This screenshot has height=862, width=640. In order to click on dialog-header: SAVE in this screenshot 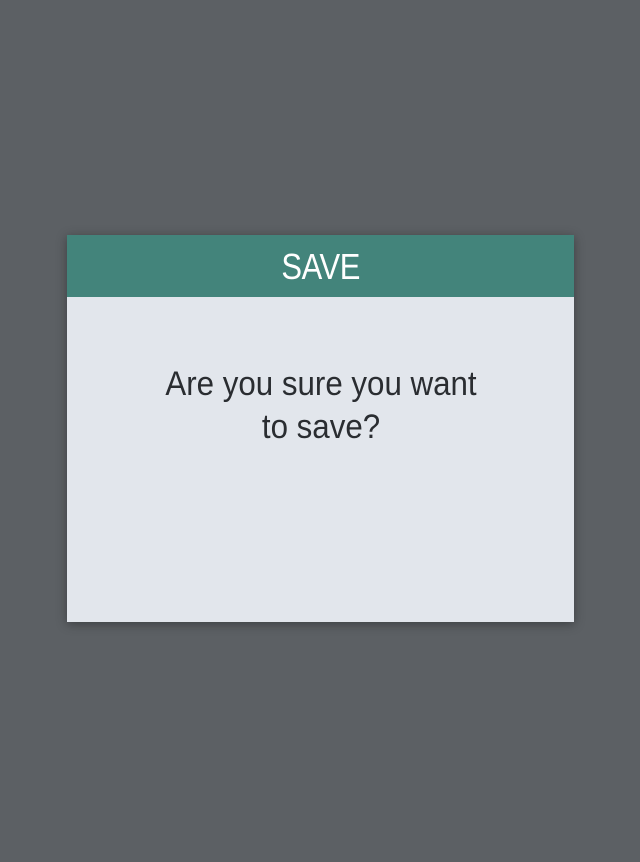, I will do `click(320, 266)`.